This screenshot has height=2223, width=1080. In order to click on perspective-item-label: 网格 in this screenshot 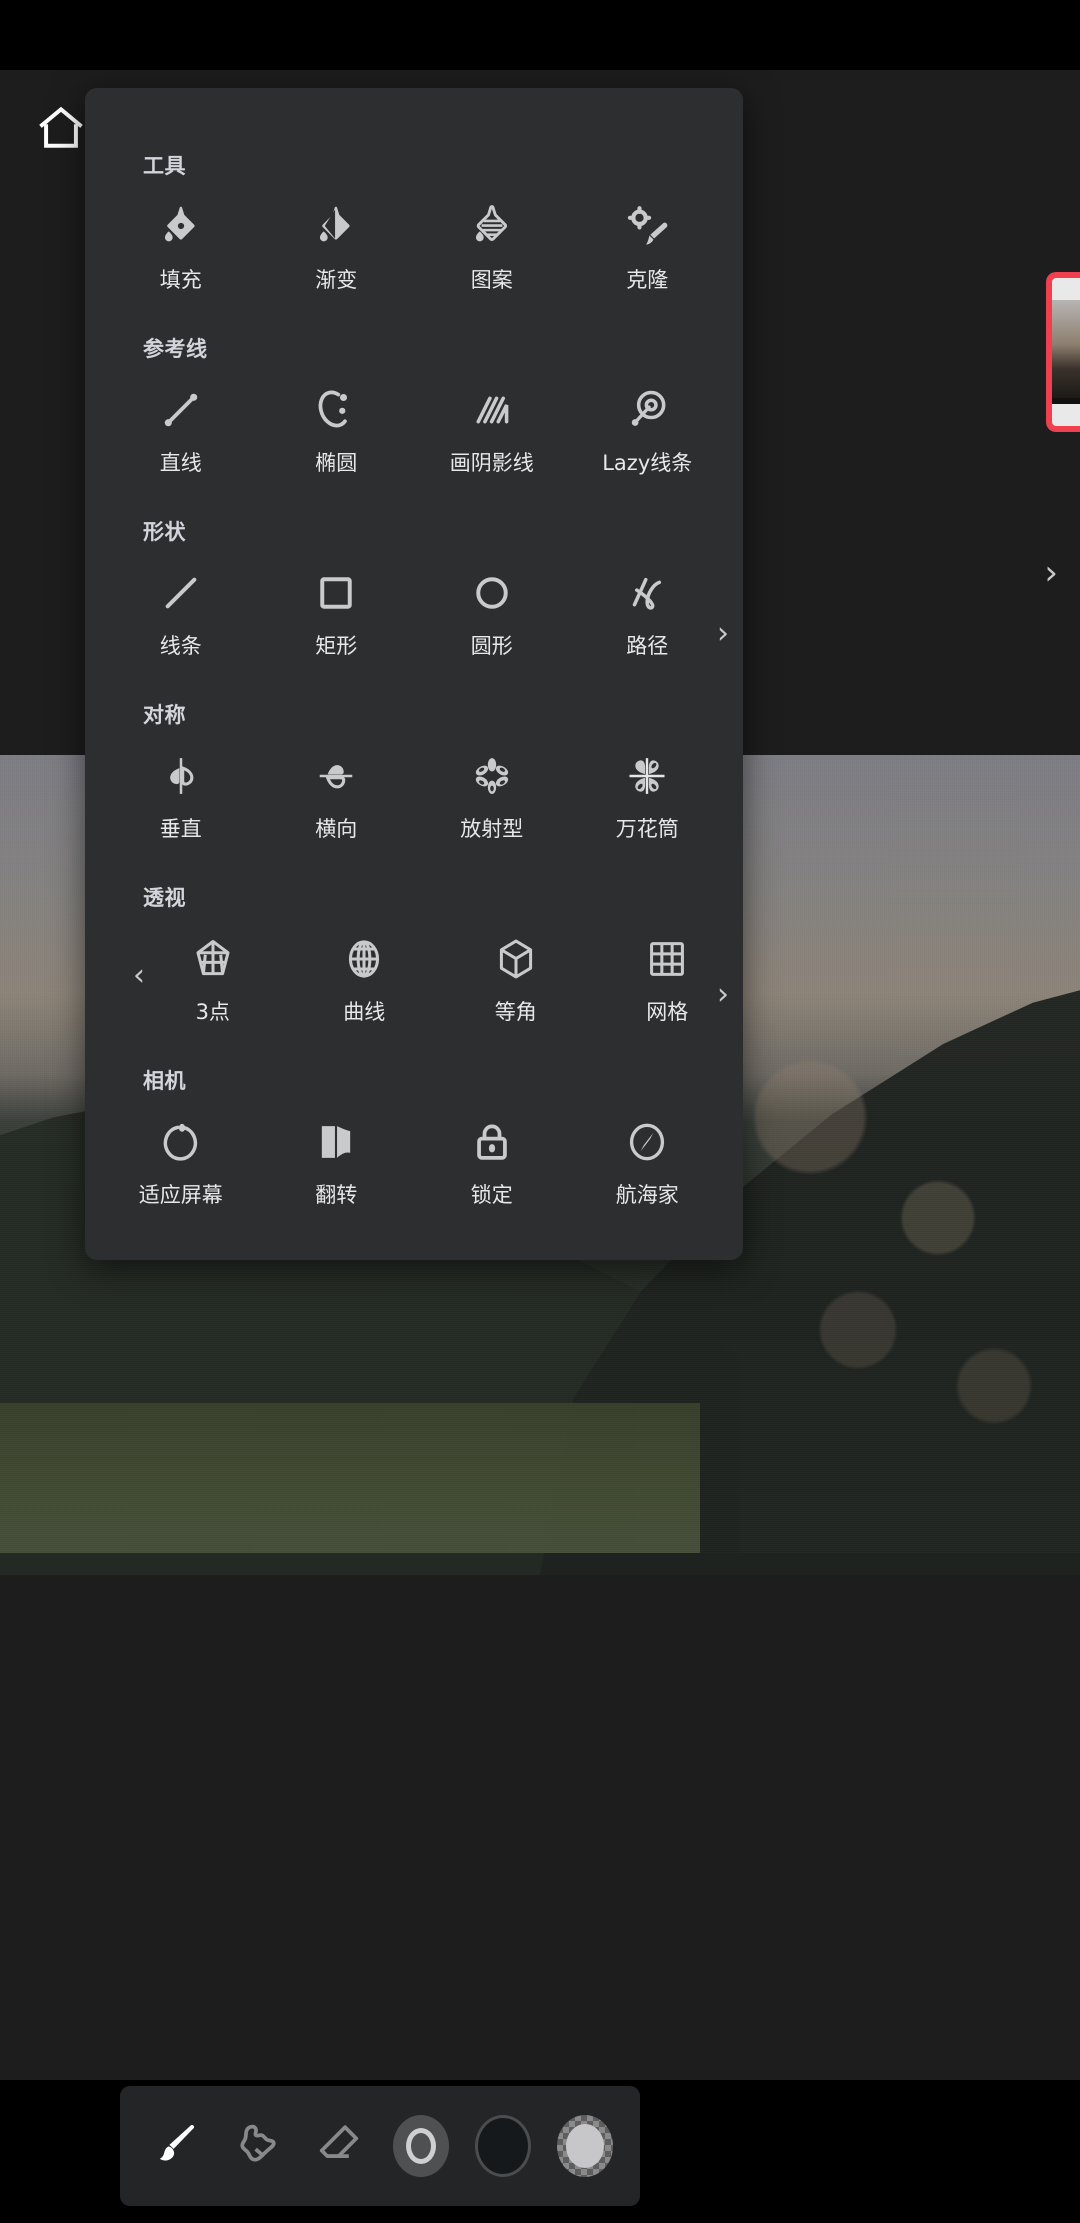, I will do `click(667, 1012)`.